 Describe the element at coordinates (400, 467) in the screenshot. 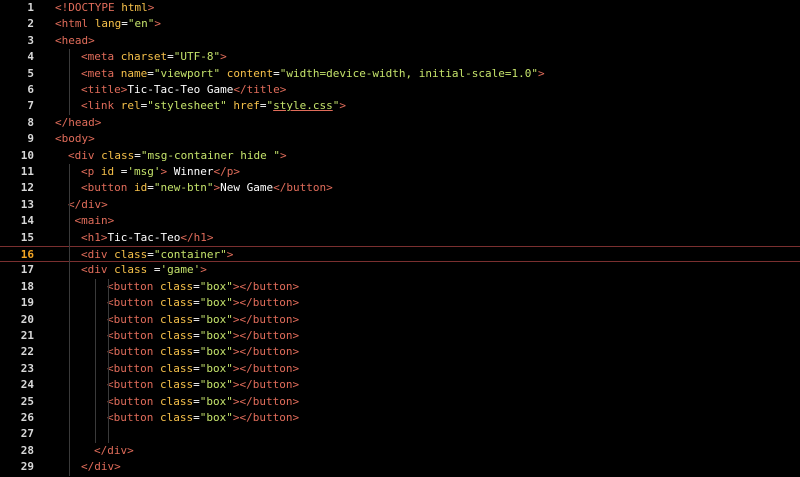

I see `code-line: 29 </div>` at that location.